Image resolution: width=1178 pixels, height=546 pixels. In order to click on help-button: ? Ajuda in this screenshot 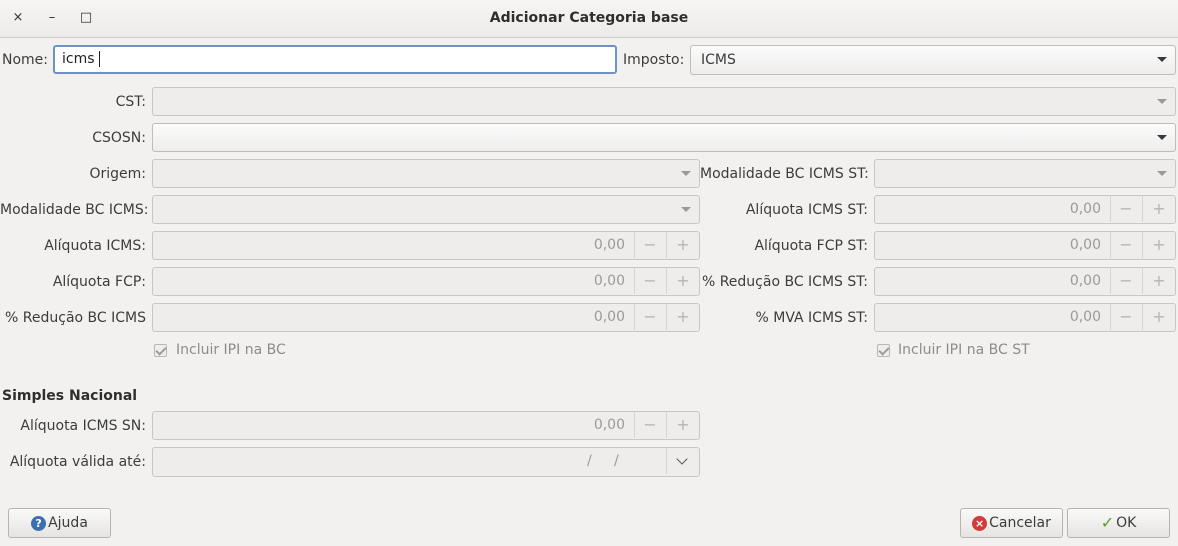, I will do `click(59, 523)`.